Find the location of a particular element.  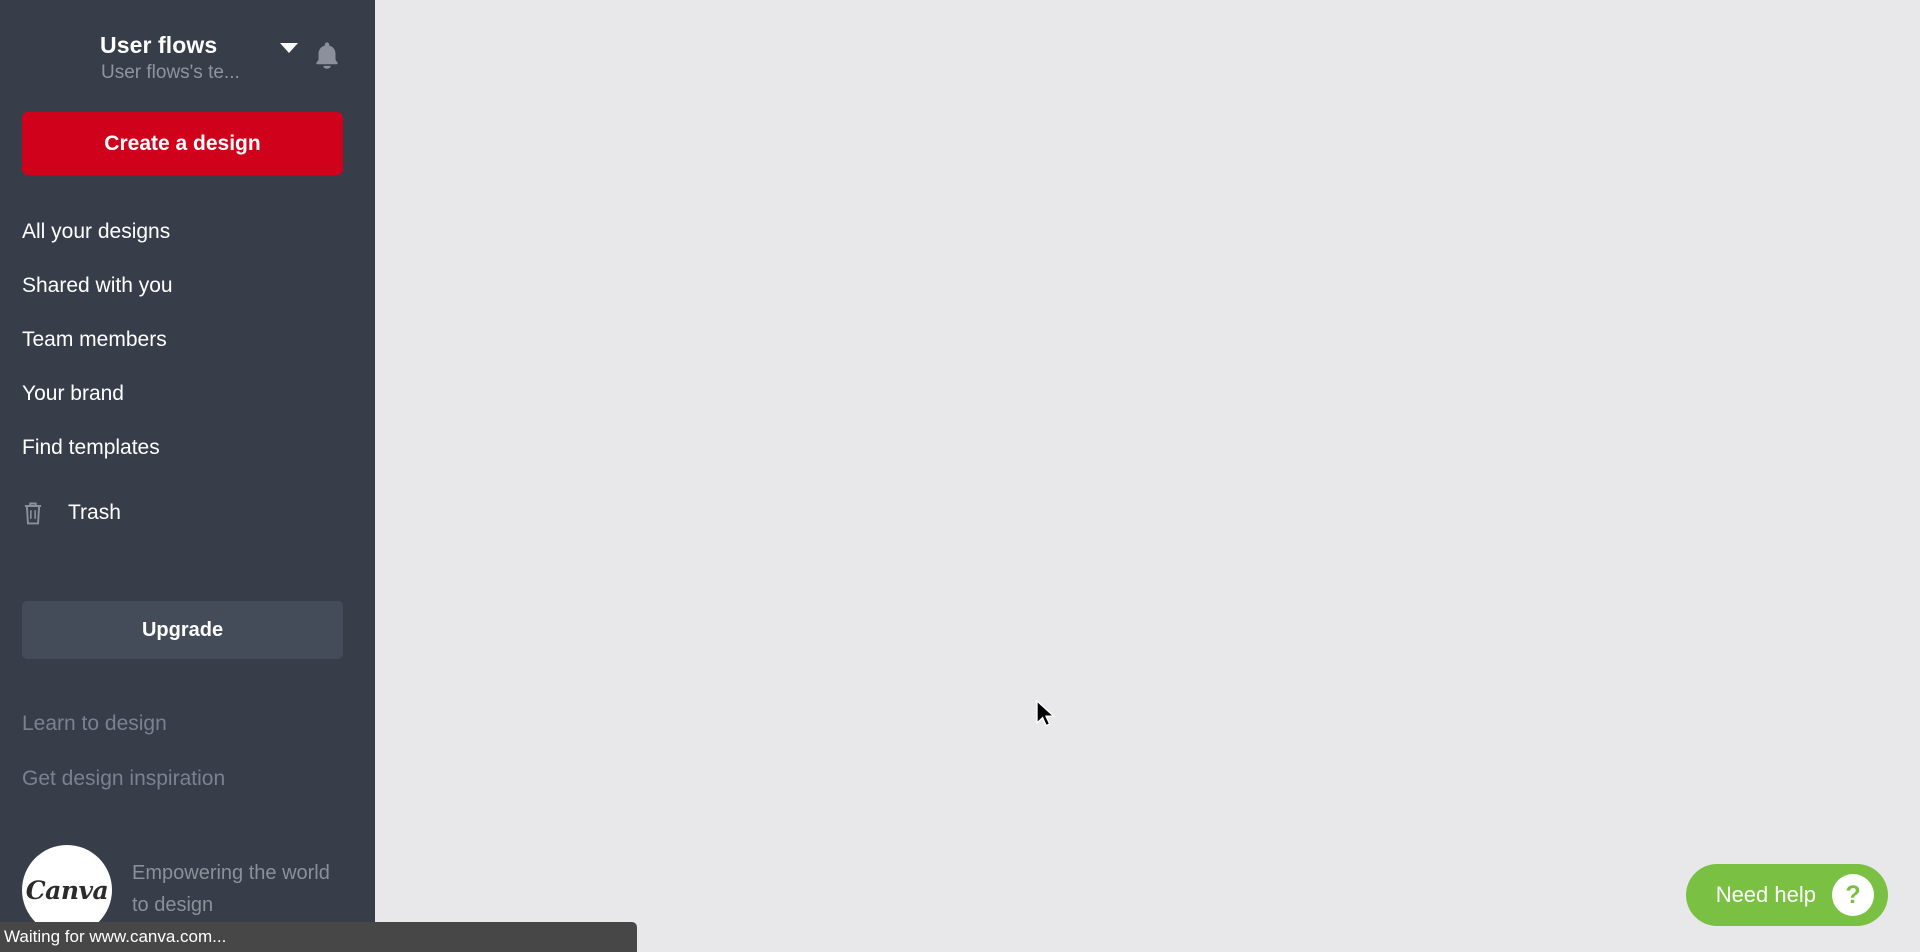

upgrade-button: Upgrade is located at coordinates (182, 630).